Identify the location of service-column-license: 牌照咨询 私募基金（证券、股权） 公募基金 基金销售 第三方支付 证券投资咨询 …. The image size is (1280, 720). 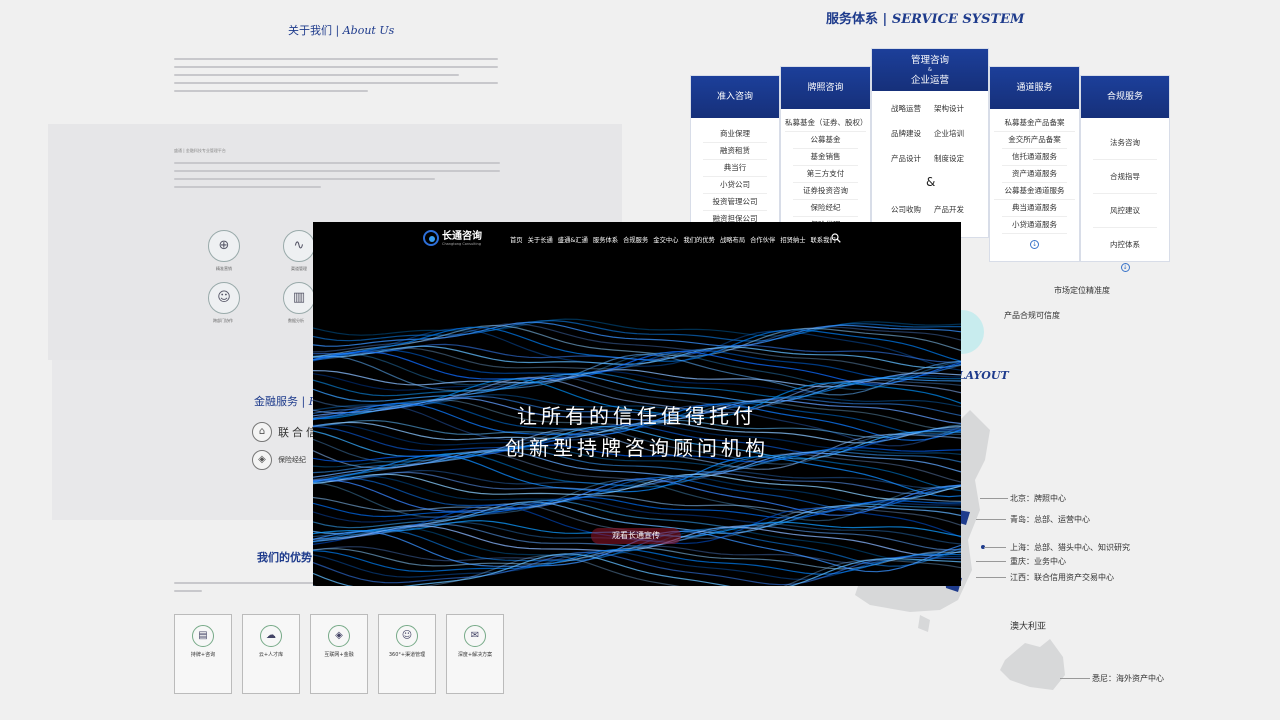
(825, 151).